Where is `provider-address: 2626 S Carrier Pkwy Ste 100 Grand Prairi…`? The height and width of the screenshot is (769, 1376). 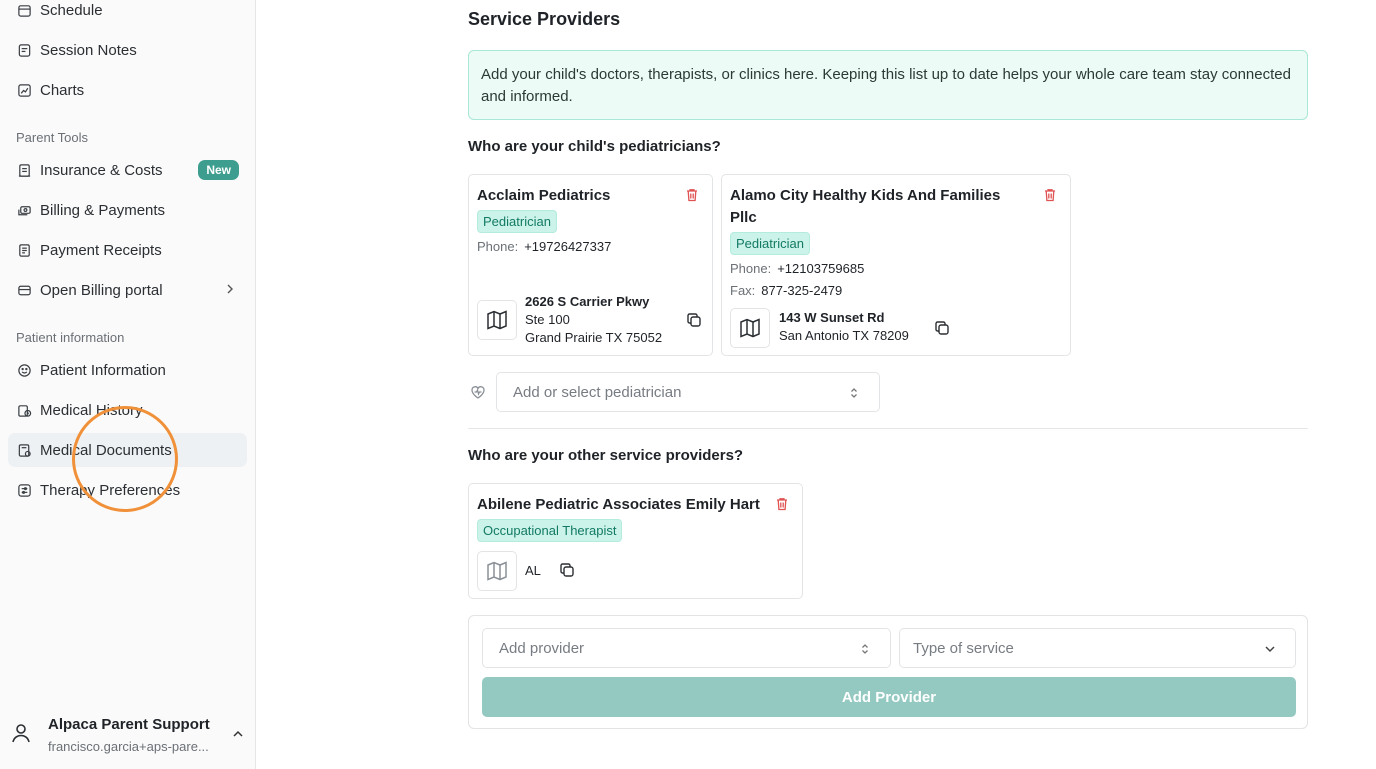
provider-address: 2626 S Carrier Pkwy Ste 100 Grand Prairi… is located at coordinates (594, 319).